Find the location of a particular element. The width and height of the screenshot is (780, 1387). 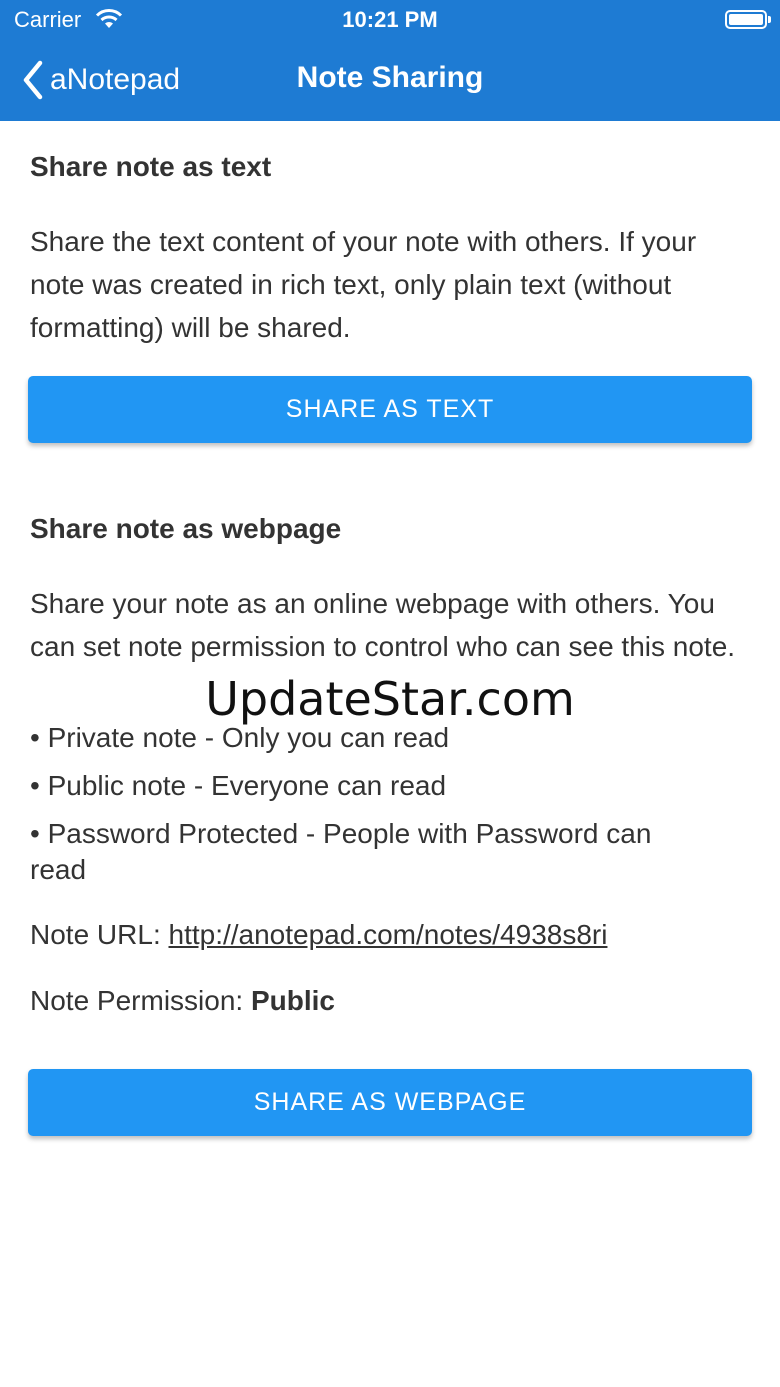

navigation-header: Carrier 10:21 PM aNotepad Note Sharing is located at coordinates (390, 60).